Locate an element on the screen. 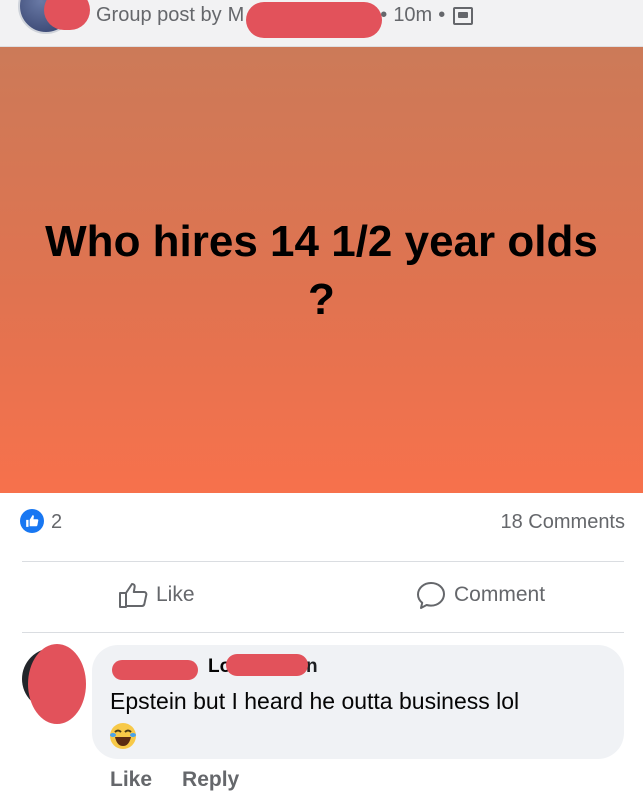 This screenshot has width=643, height=794. comment-bubble-icon is located at coordinates (431, 595).